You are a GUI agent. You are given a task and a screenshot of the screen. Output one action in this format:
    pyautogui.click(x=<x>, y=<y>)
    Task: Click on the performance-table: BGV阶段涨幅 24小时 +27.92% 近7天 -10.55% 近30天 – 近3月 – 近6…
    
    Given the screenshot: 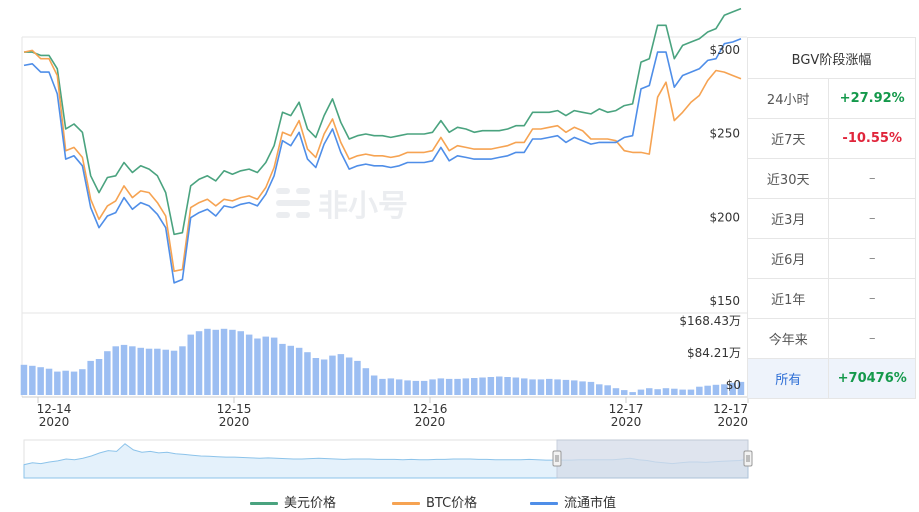 What is the action you would take?
    pyautogui.click(x=831, y=218)
    